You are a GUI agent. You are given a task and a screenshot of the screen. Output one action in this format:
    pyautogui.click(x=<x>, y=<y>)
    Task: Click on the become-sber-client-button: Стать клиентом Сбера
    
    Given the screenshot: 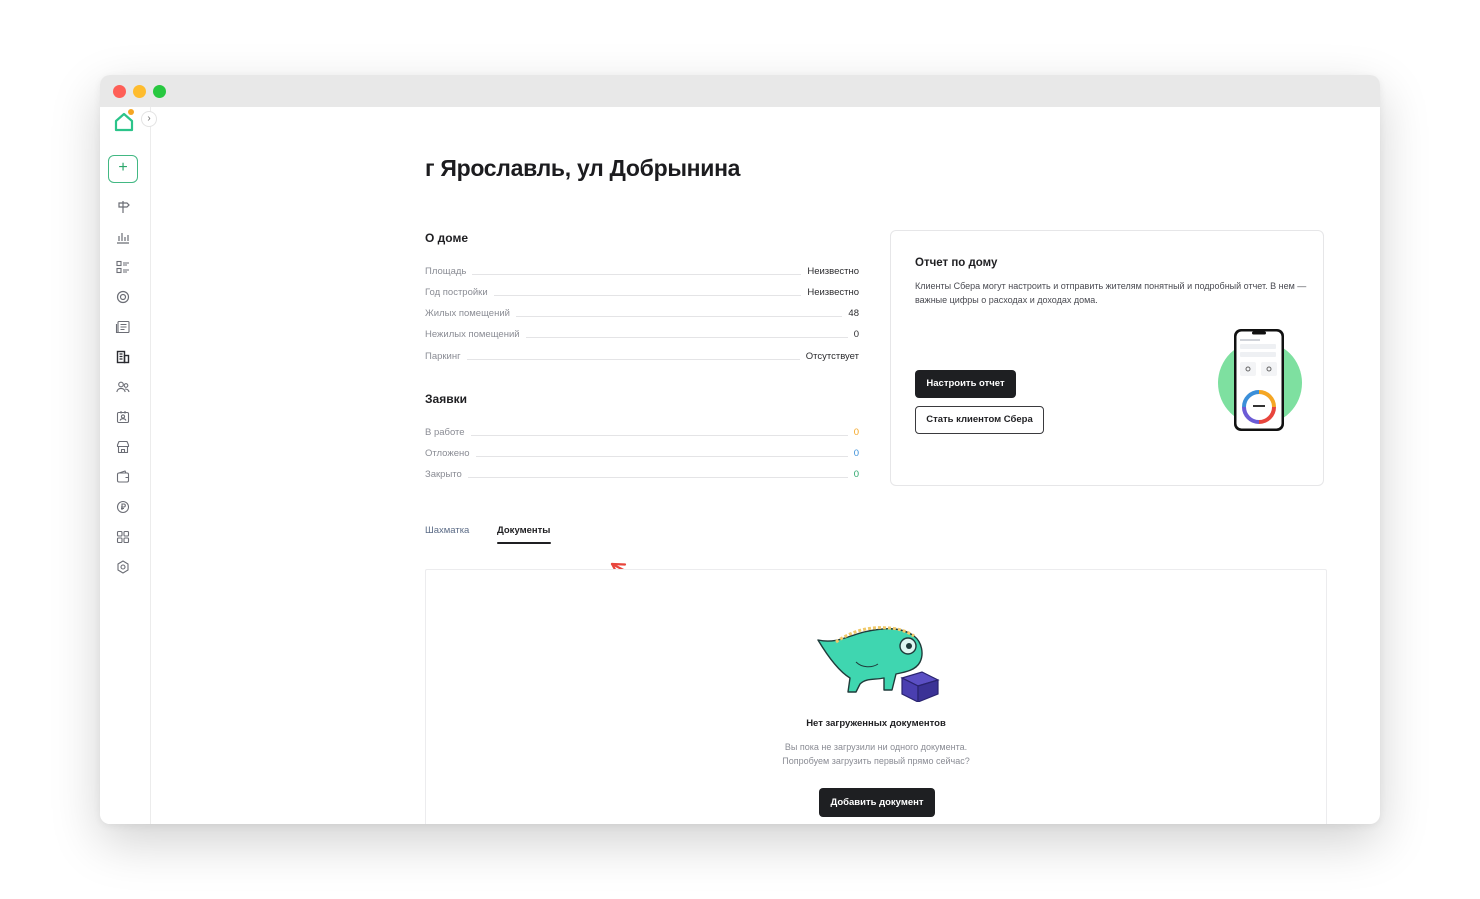 What is the action you would take?
    pyautogui.click(x=979, y=420)
    